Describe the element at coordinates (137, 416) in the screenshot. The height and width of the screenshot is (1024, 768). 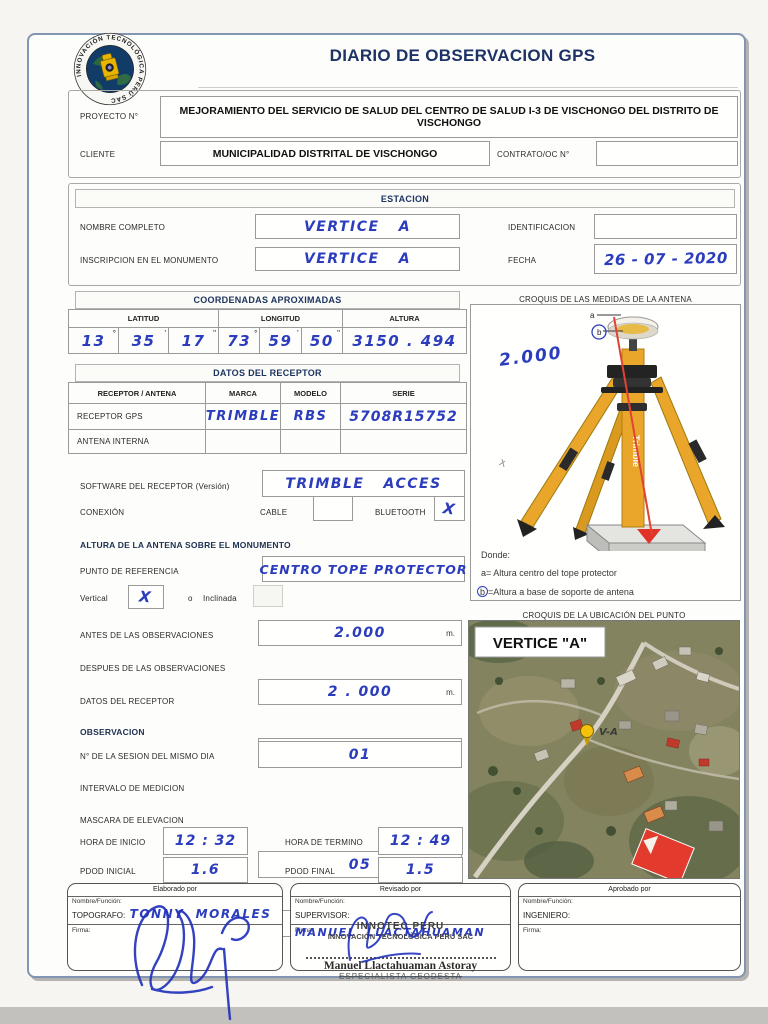
I see `row-receptor-gps: RECEPTOR GPS` at that location.